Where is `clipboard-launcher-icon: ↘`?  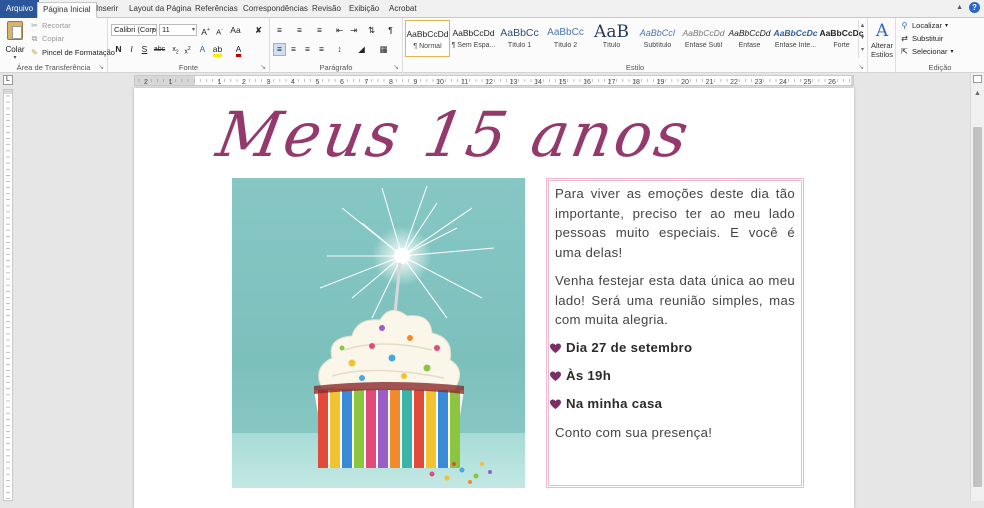
clipboard-launcher-icon: ↘ is located at coordinates (101, 67).